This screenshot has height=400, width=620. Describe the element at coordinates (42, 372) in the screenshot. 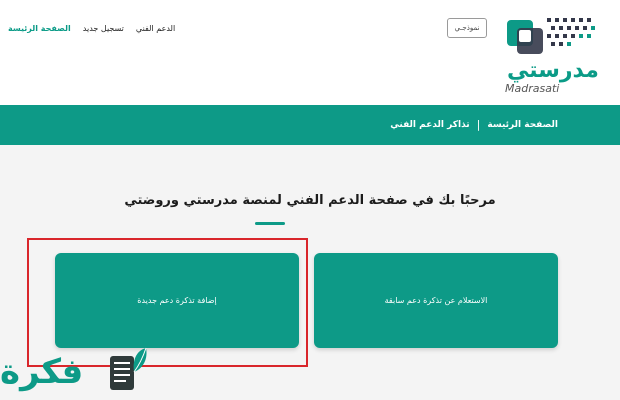

I see `watermark-text: فكرة` at that location.